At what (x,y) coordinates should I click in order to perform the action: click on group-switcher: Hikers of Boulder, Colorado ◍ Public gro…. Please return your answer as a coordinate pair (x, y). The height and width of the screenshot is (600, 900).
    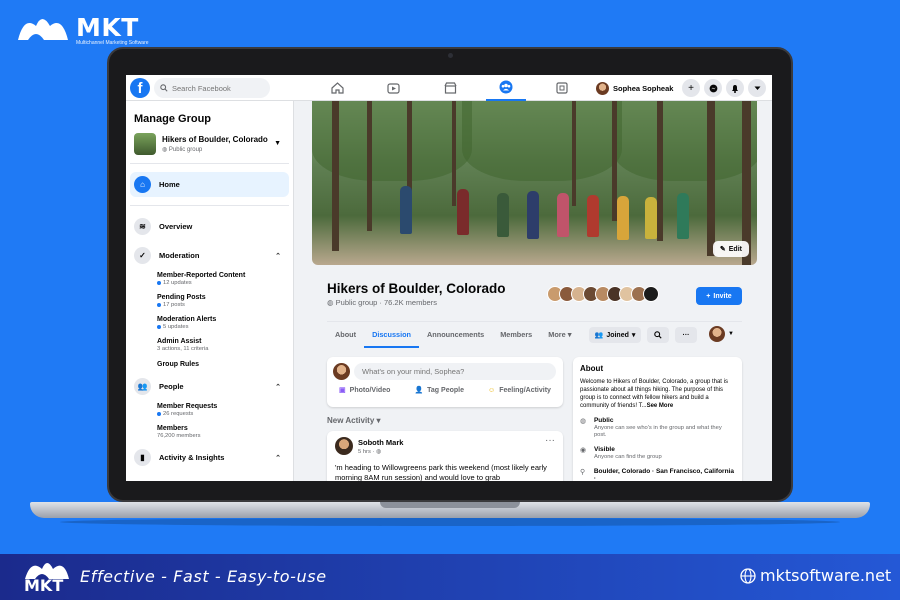
    Looking at the image, I should click on (211, 144).